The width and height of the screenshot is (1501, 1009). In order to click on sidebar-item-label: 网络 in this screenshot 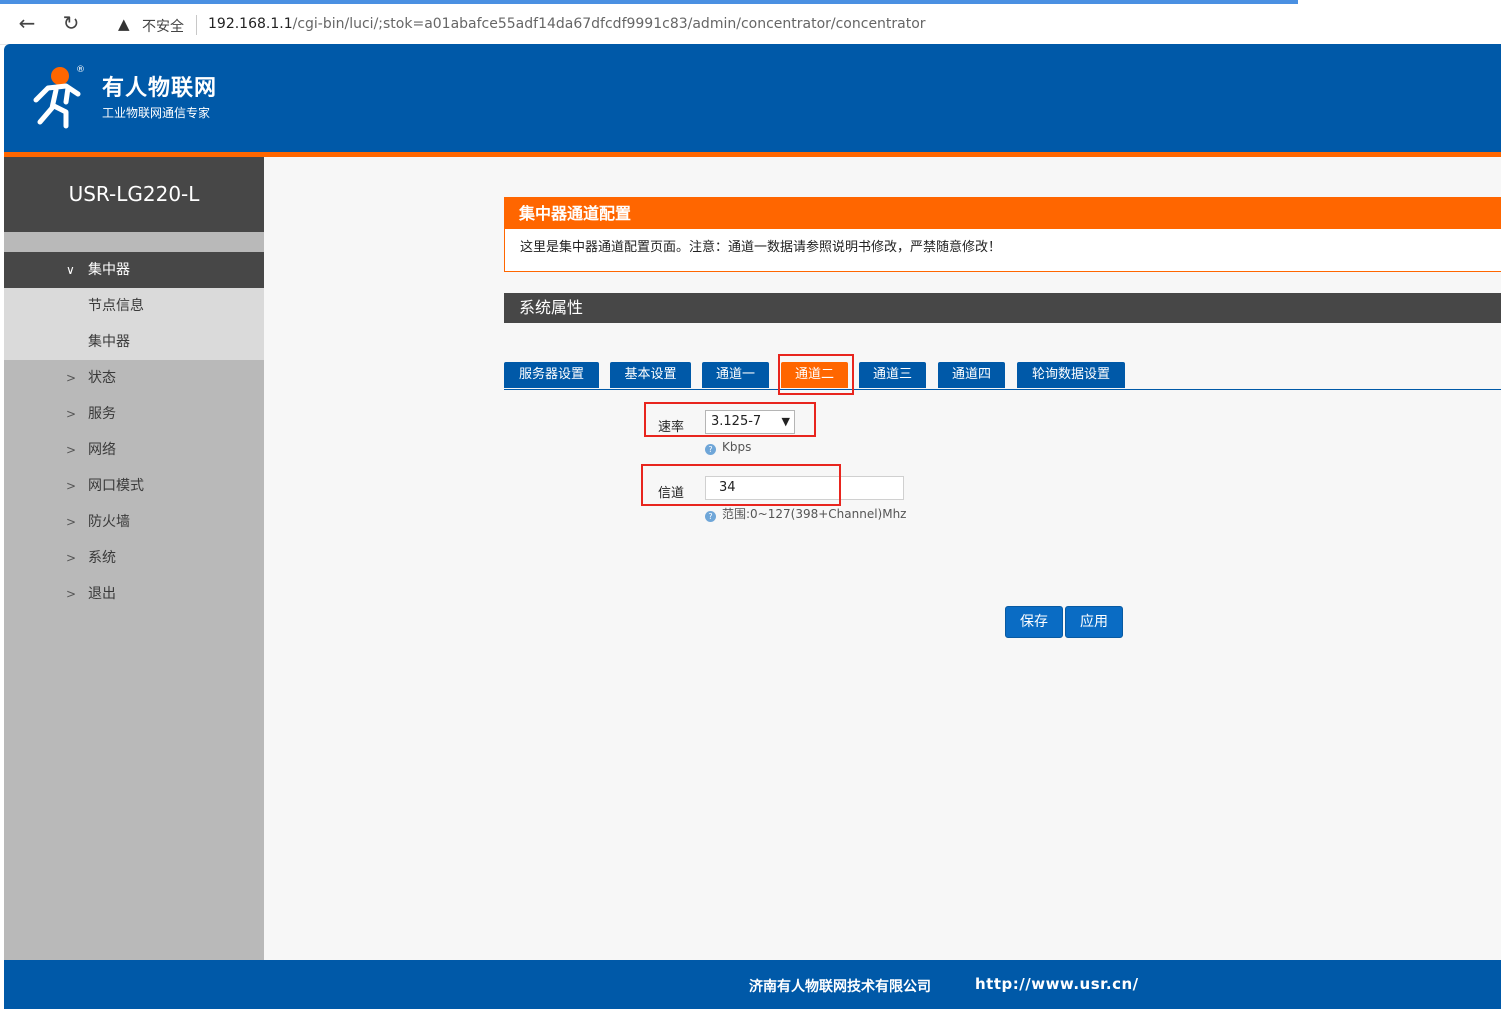, I will do `click(102, 450)`.